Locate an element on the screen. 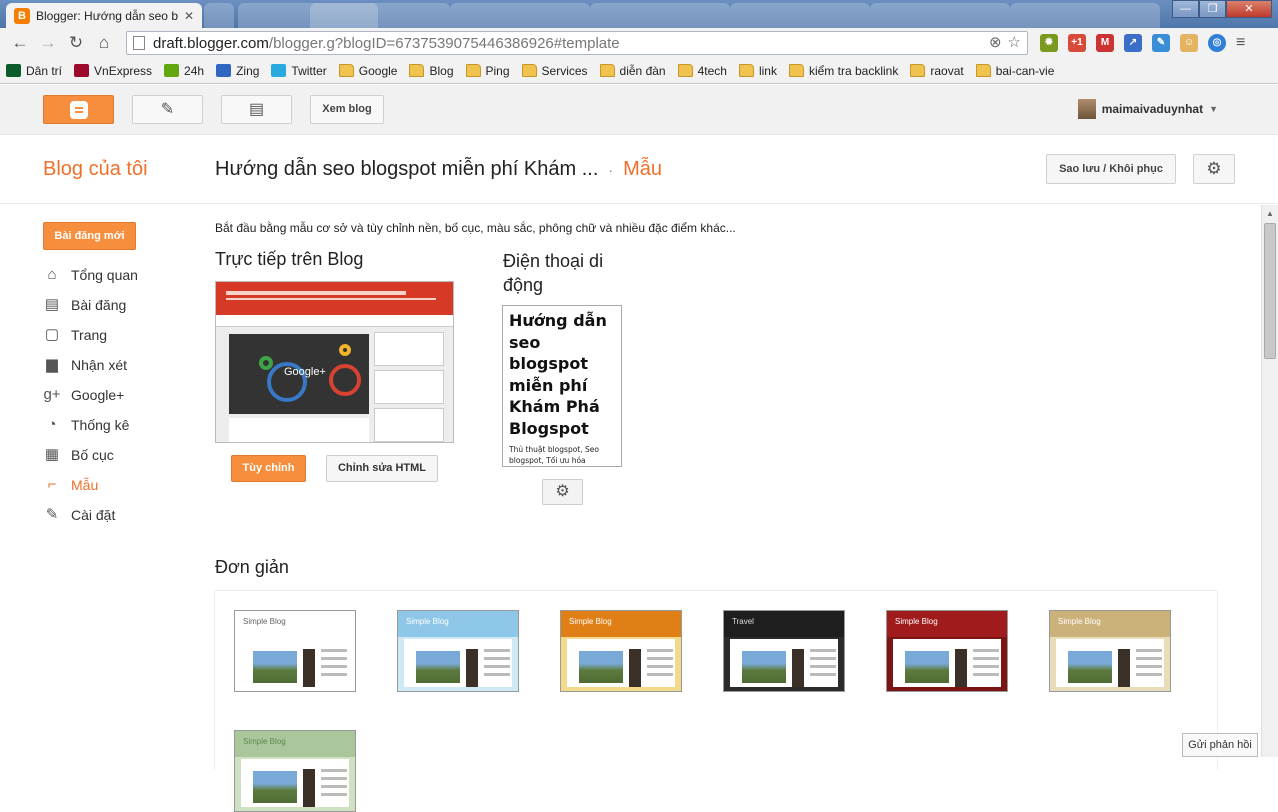  bookmark-item: Blog is located at coordinates (431, 71).